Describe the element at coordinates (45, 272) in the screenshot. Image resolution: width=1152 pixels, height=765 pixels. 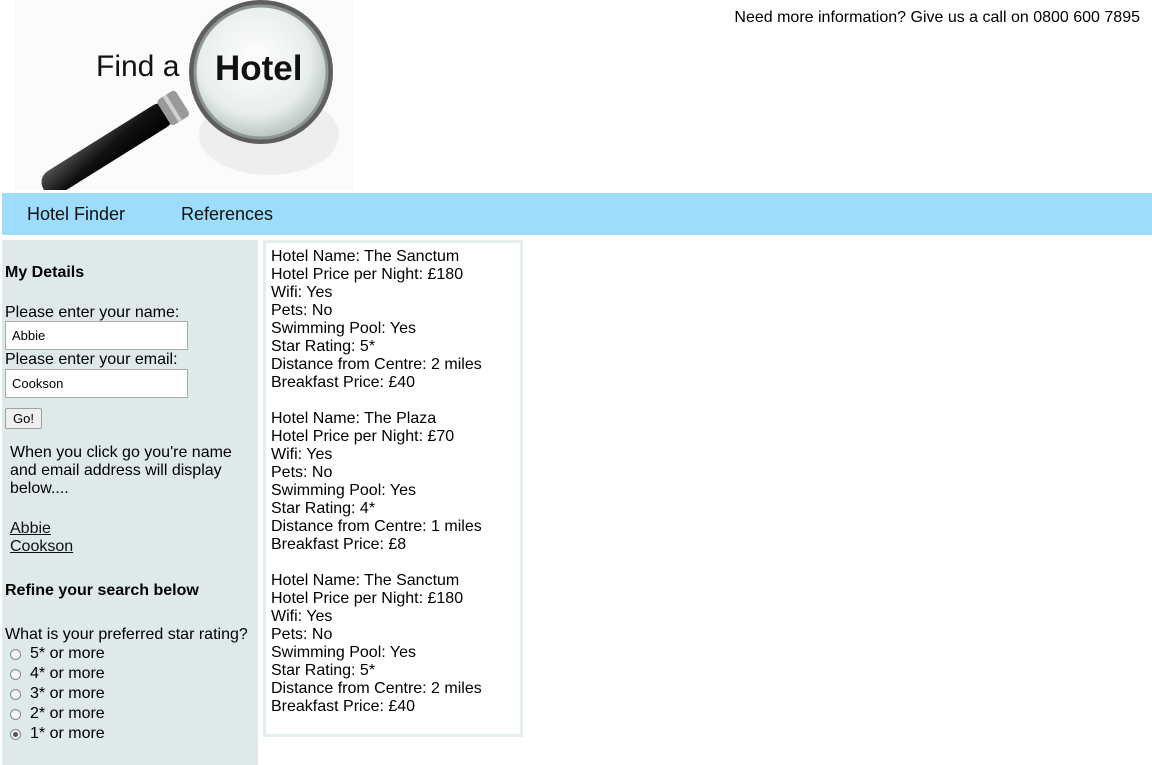
I see `my-details-heading: My Details` at that location.